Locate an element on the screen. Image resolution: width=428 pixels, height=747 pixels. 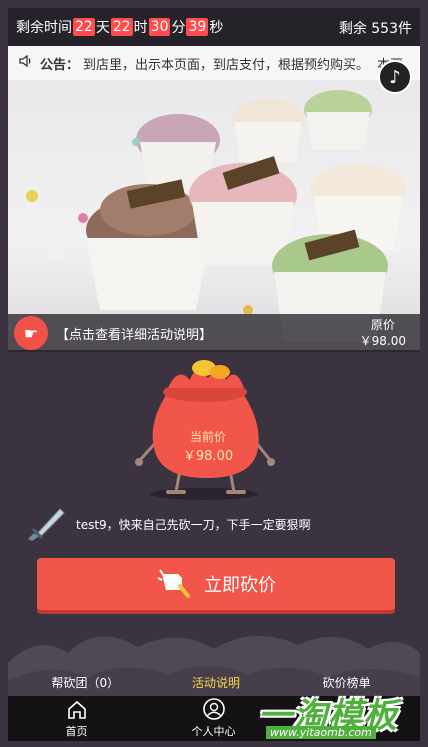
bottom-nav: 首页 个人中心 is located at coordinates (214, 718).